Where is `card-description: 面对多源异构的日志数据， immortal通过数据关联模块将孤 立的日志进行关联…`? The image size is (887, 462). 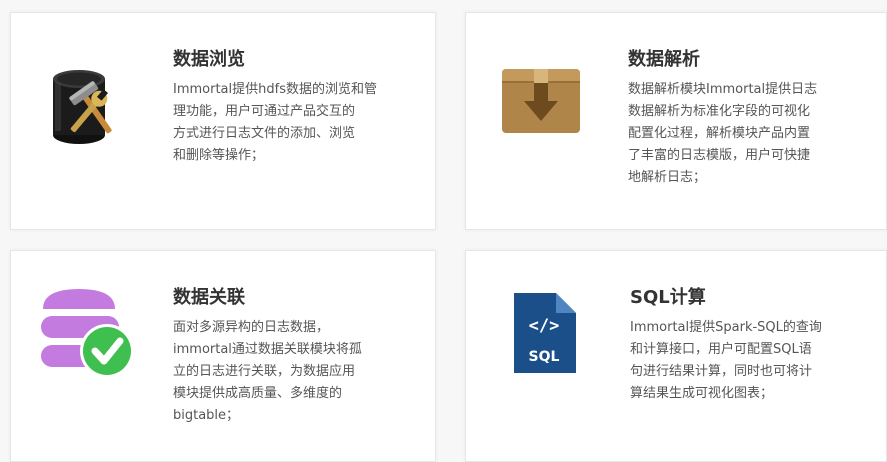 card-description: 面对多源异构的日志数据， immortal通过数据关联模块将孤 立的日志进行关联… is located at coordinates (267, 371).